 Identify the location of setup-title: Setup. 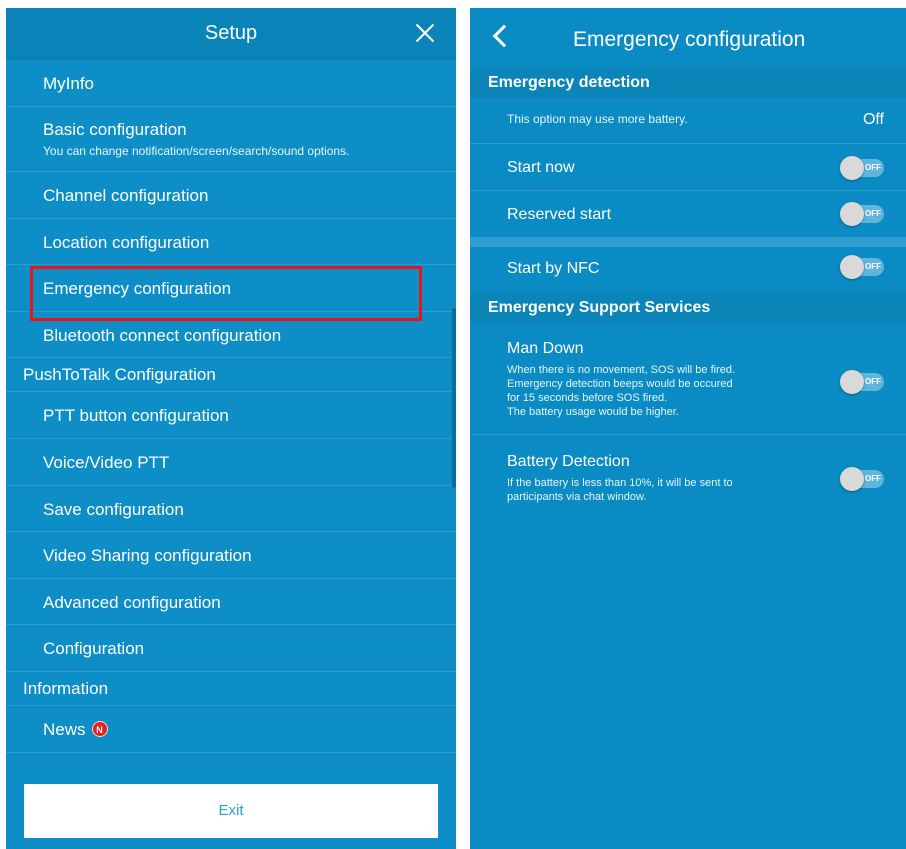
(231, 33).